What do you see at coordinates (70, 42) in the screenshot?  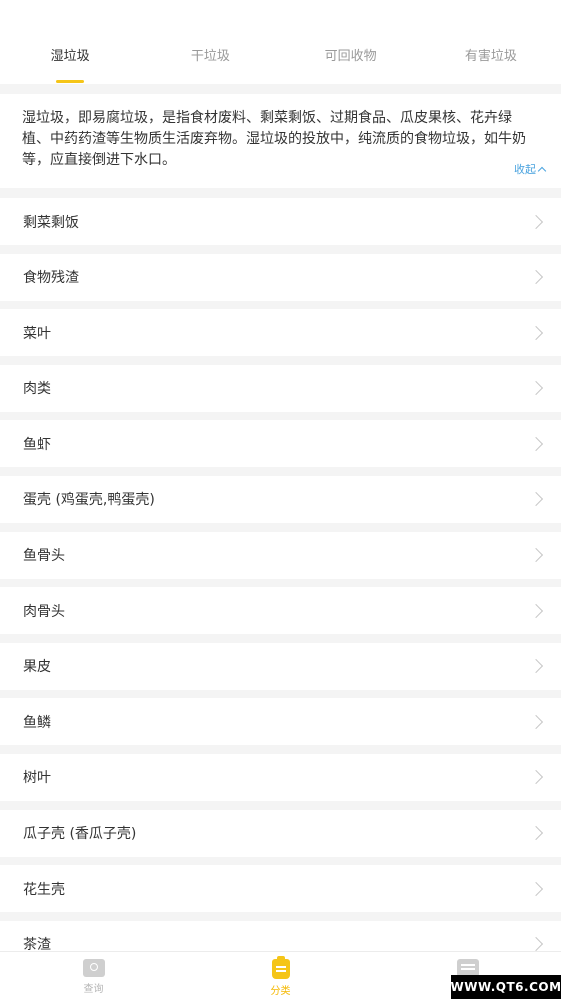 I see `tab-wet-waste: 湿垃圾` at bounding box center [70, 42].